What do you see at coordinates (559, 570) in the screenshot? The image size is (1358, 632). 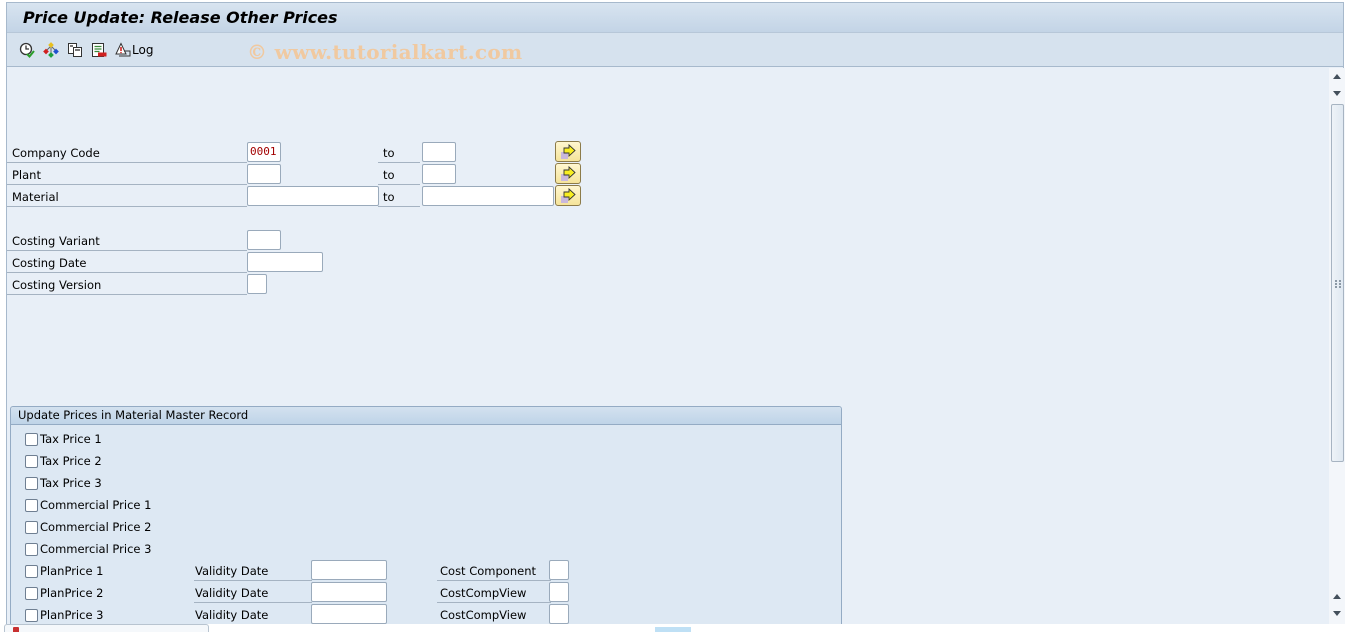 I see `cost-component-input` at bounding box center [559, 570].